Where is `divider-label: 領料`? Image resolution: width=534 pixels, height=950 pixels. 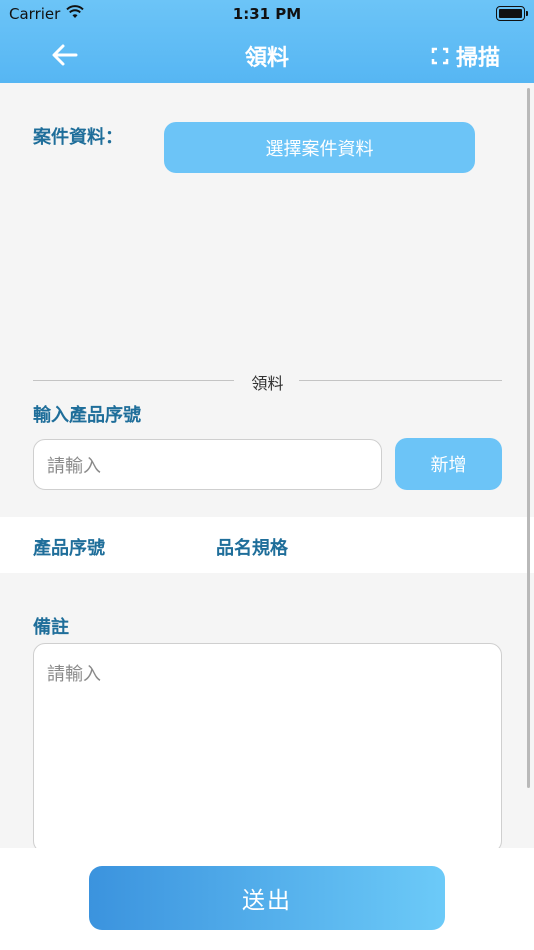 divider-label: 領料 is located at coordinates (267, 383).